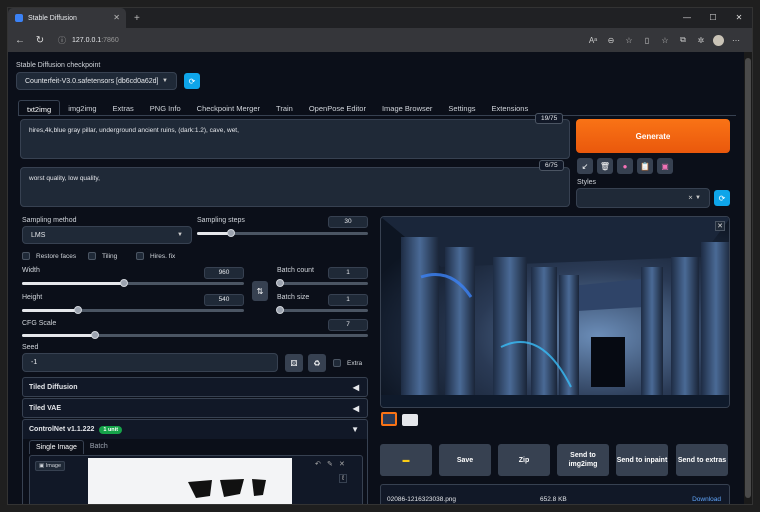 This screenshot has width=760, height=512. Describe the element at coordinates (665, 40) in the screenshot. I see `favorites-icon: ☆` at that location.